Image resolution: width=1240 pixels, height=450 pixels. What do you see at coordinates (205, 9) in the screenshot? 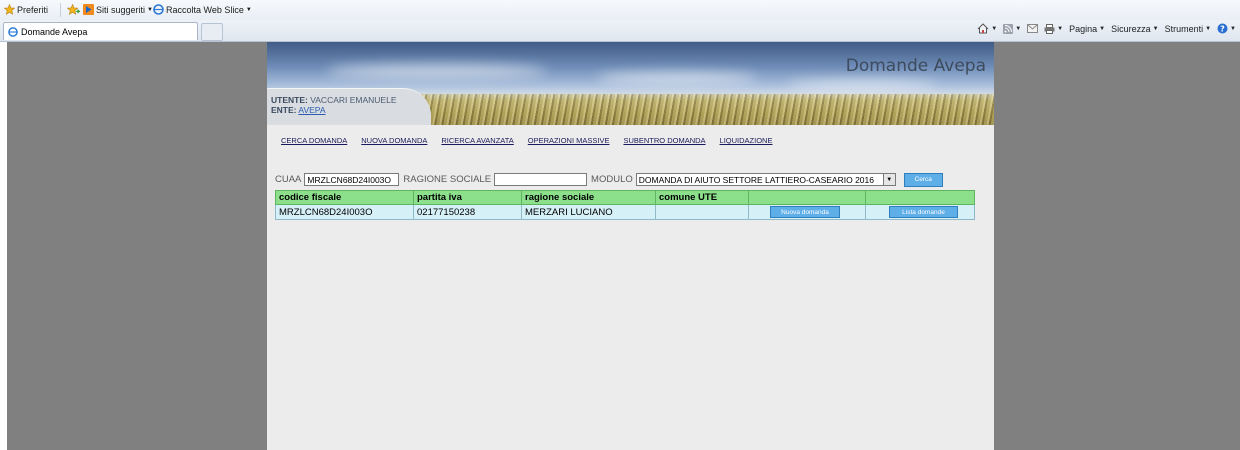
I see `webslice-label: Raccolta Web Slice` at bounding box center [205, 9].